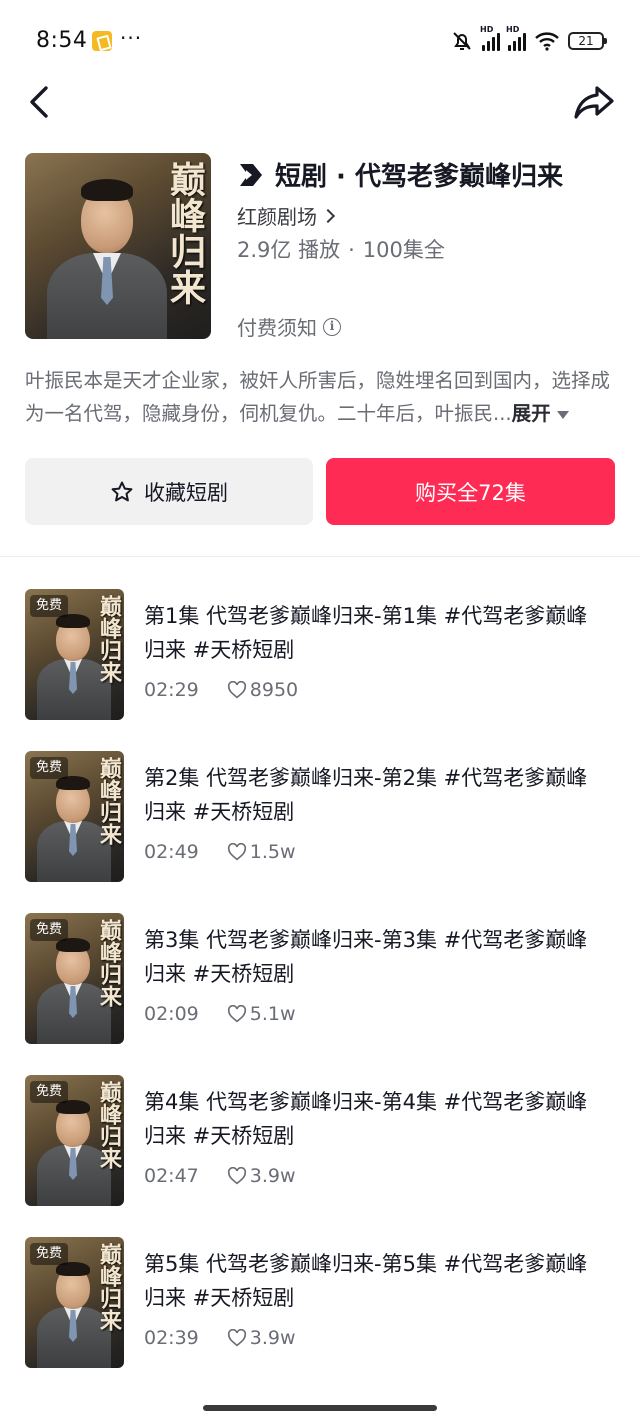  Describe the element at coordinates (118, 246) in the screenshot. I see `drama-cover-image: 巅峰归来` at that location.